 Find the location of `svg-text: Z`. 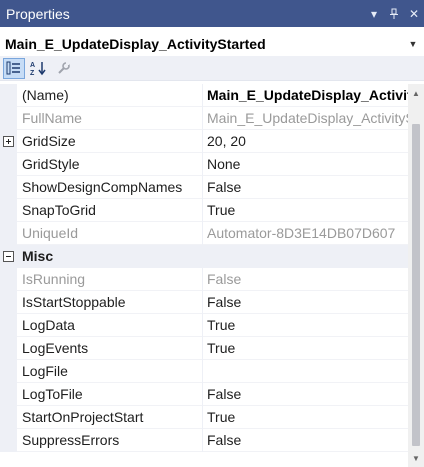

svg-text: Z is located at coordinates (32, 73).